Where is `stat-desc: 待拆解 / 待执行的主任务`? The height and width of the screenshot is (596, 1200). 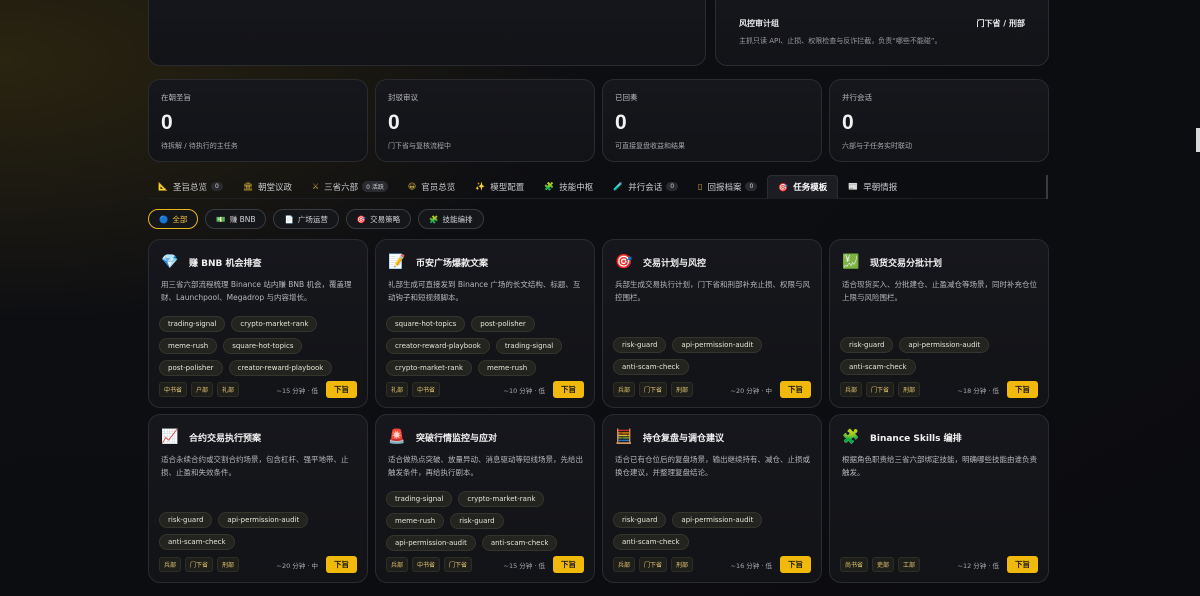 stat-desc: 待拆解 / 待执行的主任务 is located at coordinates (199, 146).